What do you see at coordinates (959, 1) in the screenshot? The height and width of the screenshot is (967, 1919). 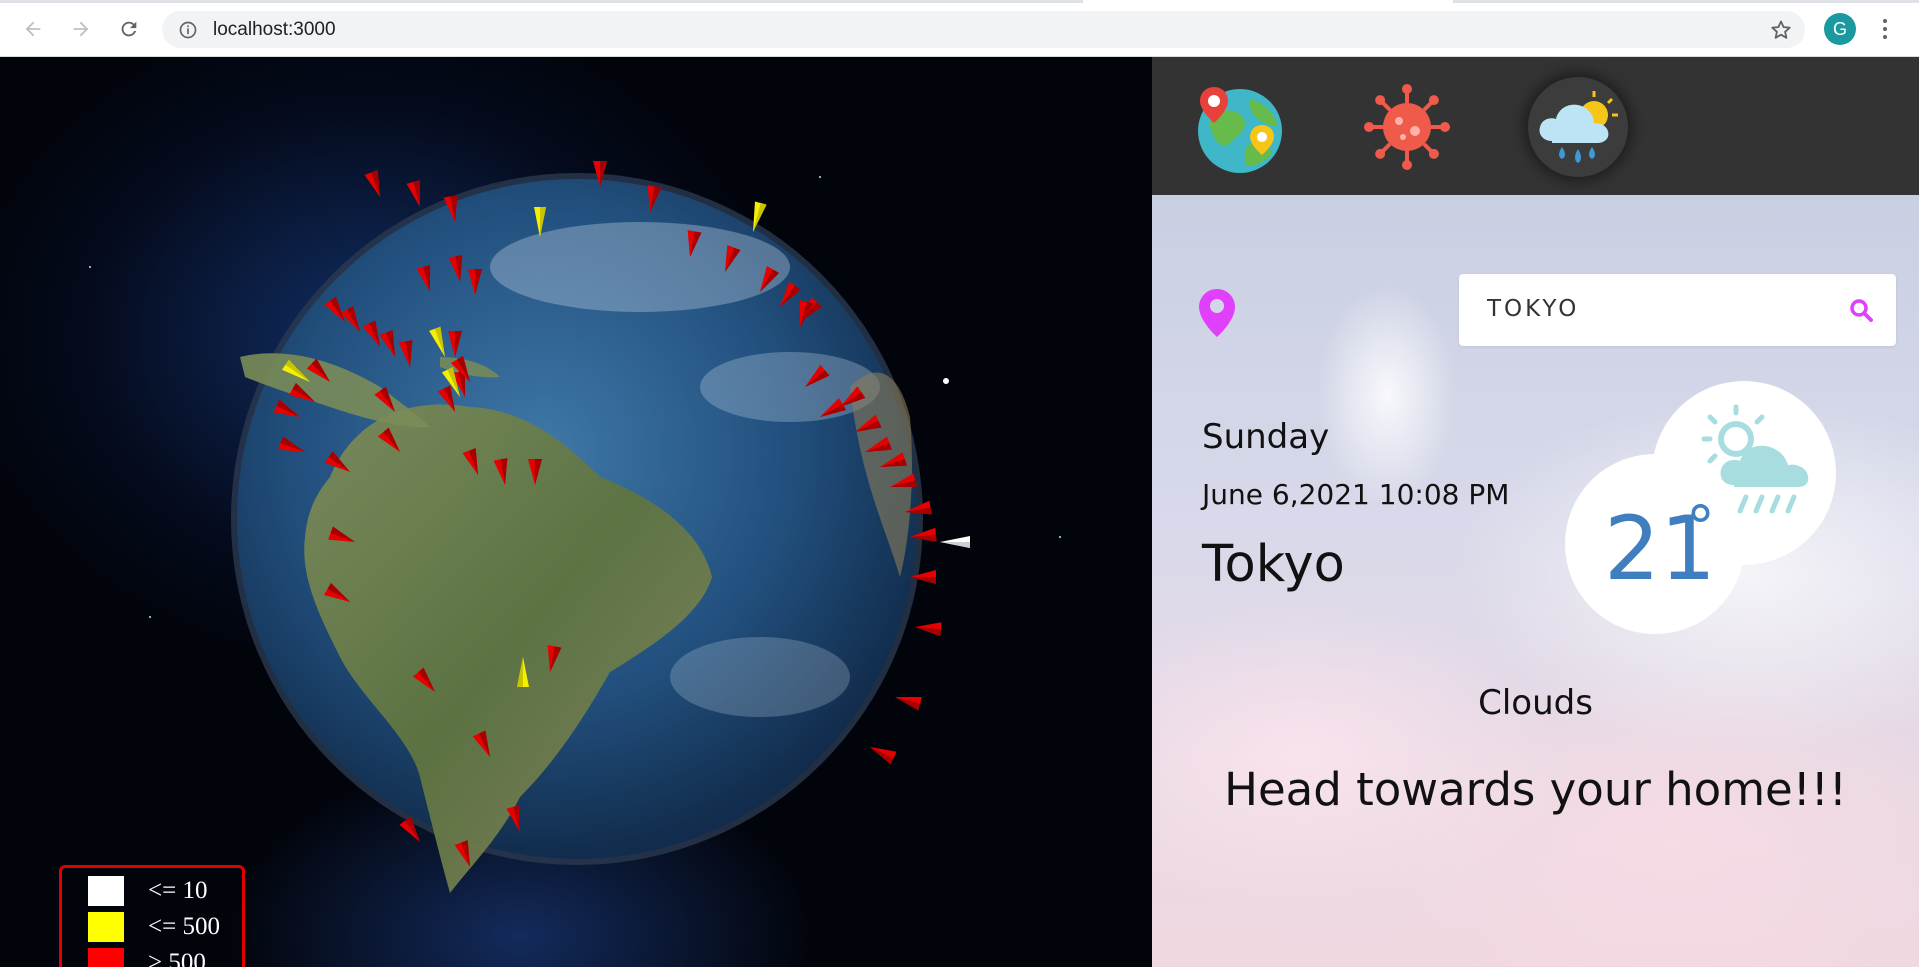 I see `tab-strip` at bounding box center [959, 1].